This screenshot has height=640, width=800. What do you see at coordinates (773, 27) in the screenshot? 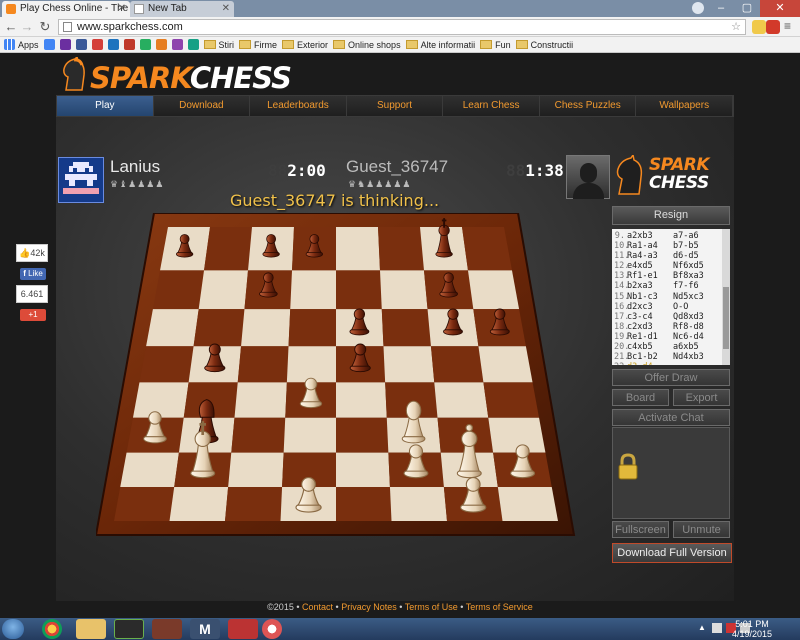
I see `adblock-icon` at bounding box center [773, 27].